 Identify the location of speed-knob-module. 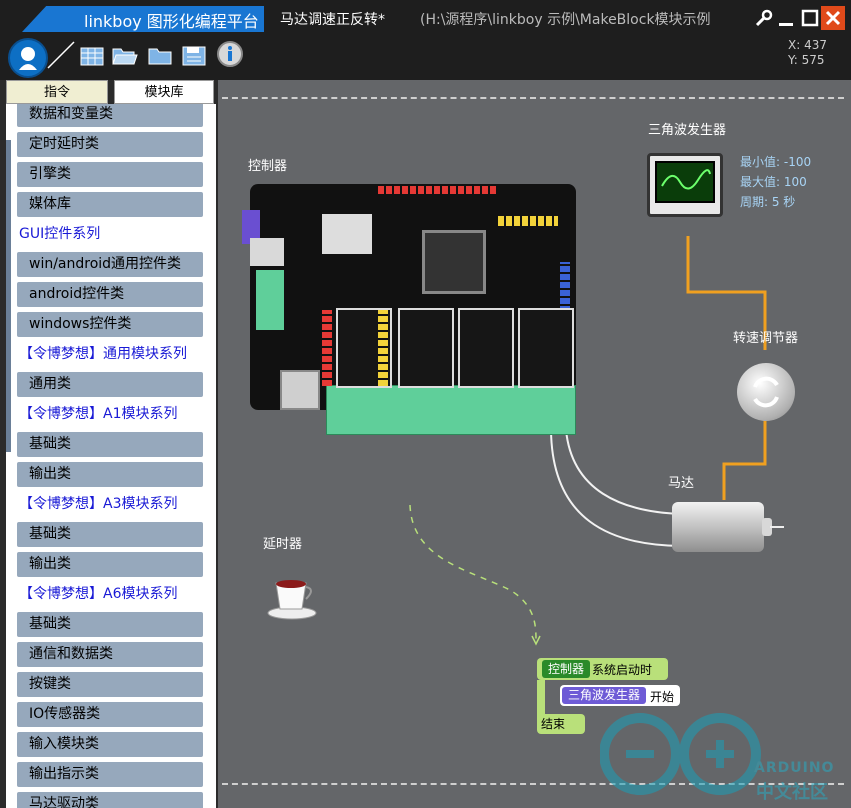
(766, 392).